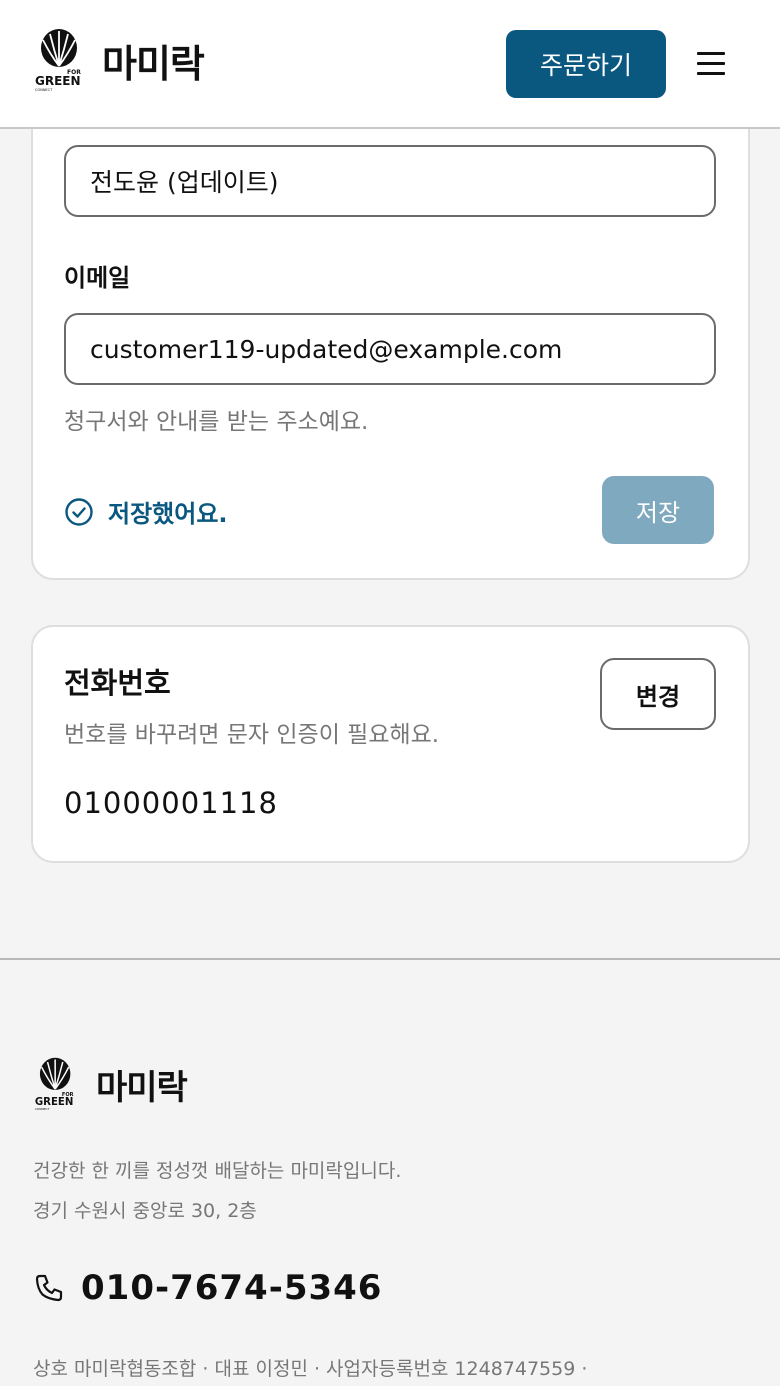 This screenshot has height=1386, width=780. What do you see at coordinates (168, 514) in the screenshot?
I see `saved-status-text: 저장했어요.` at bounding box center [168, 514].